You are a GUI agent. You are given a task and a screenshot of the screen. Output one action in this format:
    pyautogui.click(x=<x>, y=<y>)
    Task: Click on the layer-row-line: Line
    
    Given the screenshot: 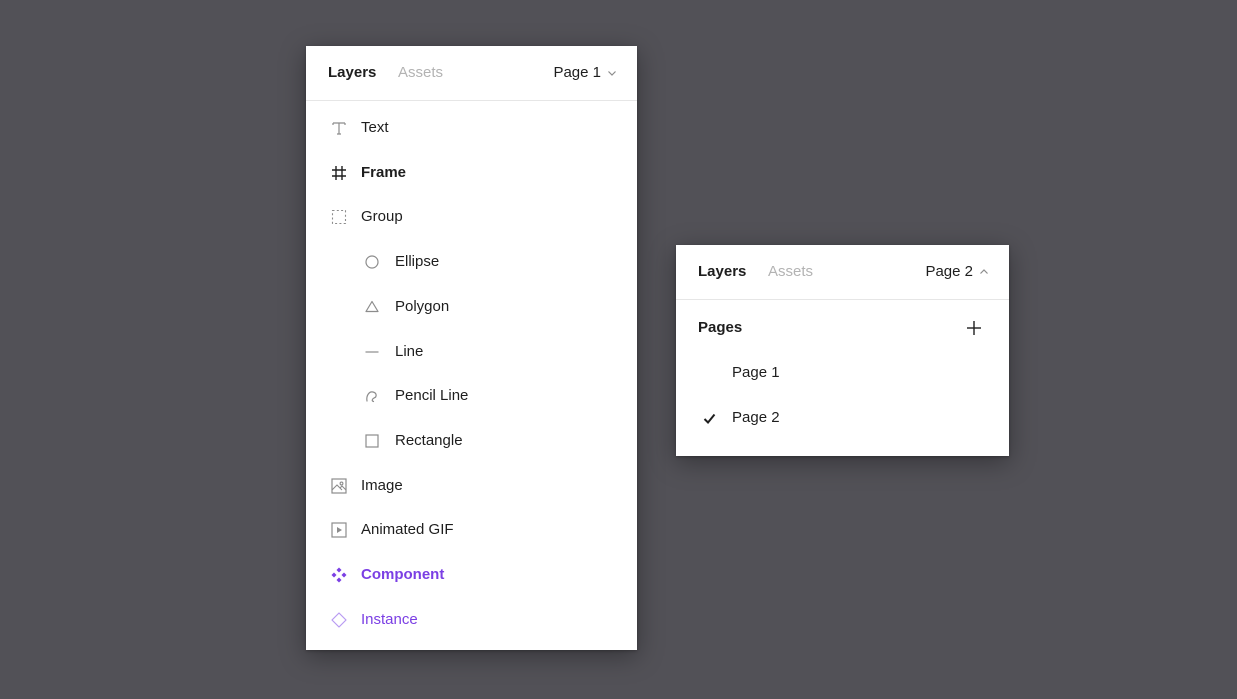 What is the action you would take?
    pyautogui.click(x=471, y=352)
    